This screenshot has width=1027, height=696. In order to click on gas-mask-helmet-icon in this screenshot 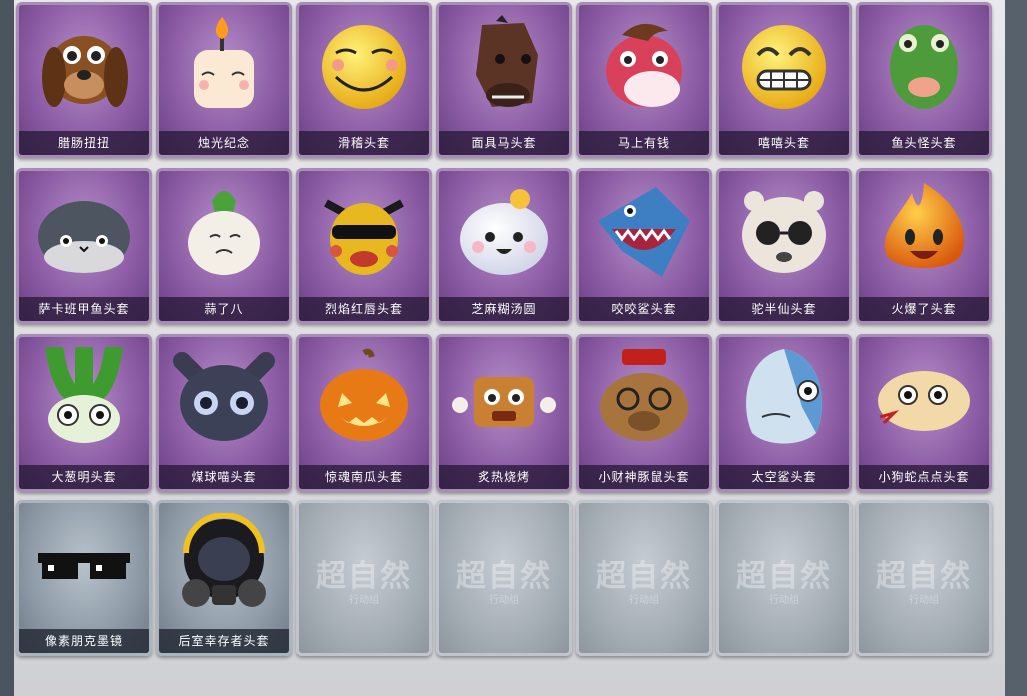, I will do `click(224, 560)`.